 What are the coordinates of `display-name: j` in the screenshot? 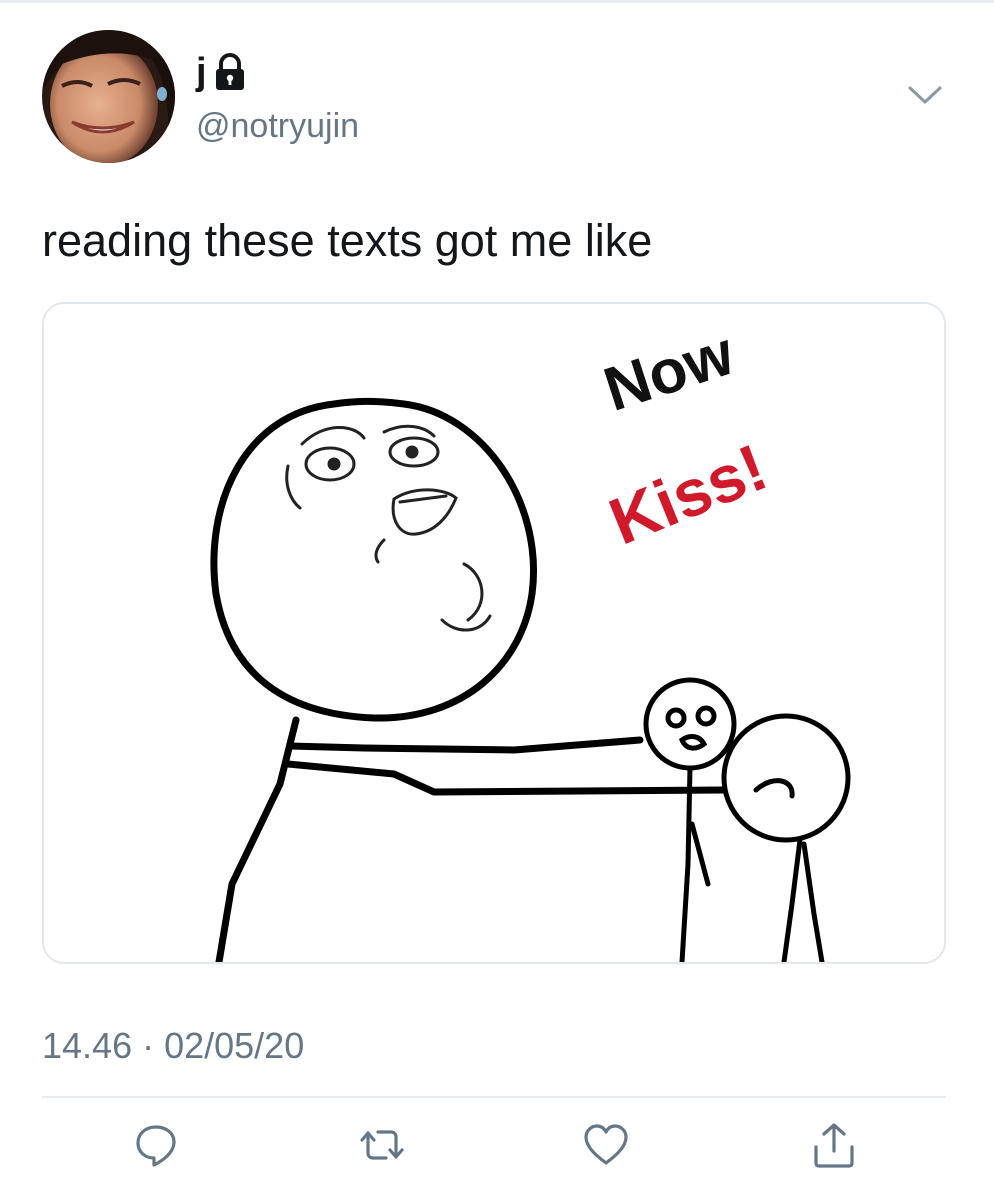 It's located at (201, 72).